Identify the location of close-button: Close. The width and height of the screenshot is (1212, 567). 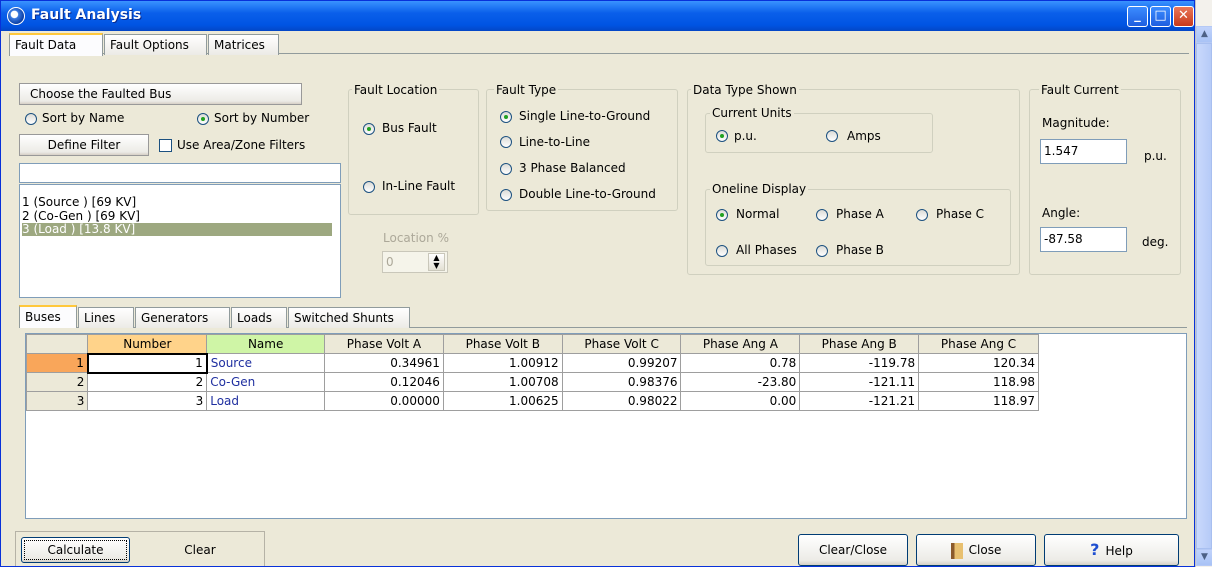
(976, 550).